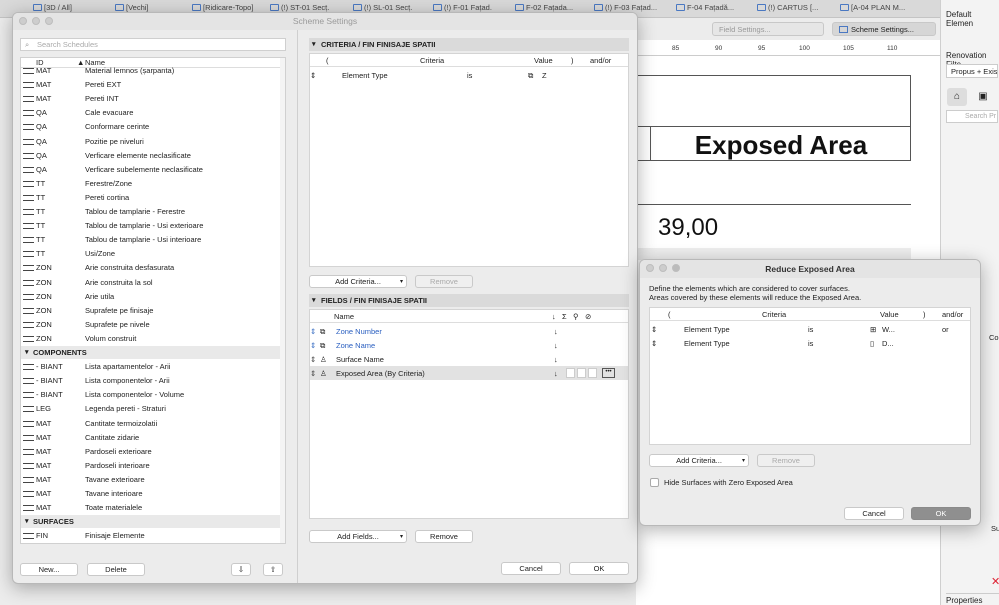  Describe the element at coordinates (153, 438) in the screenshot. I see `list-item: MAT Cantitate zidarie` at that location.